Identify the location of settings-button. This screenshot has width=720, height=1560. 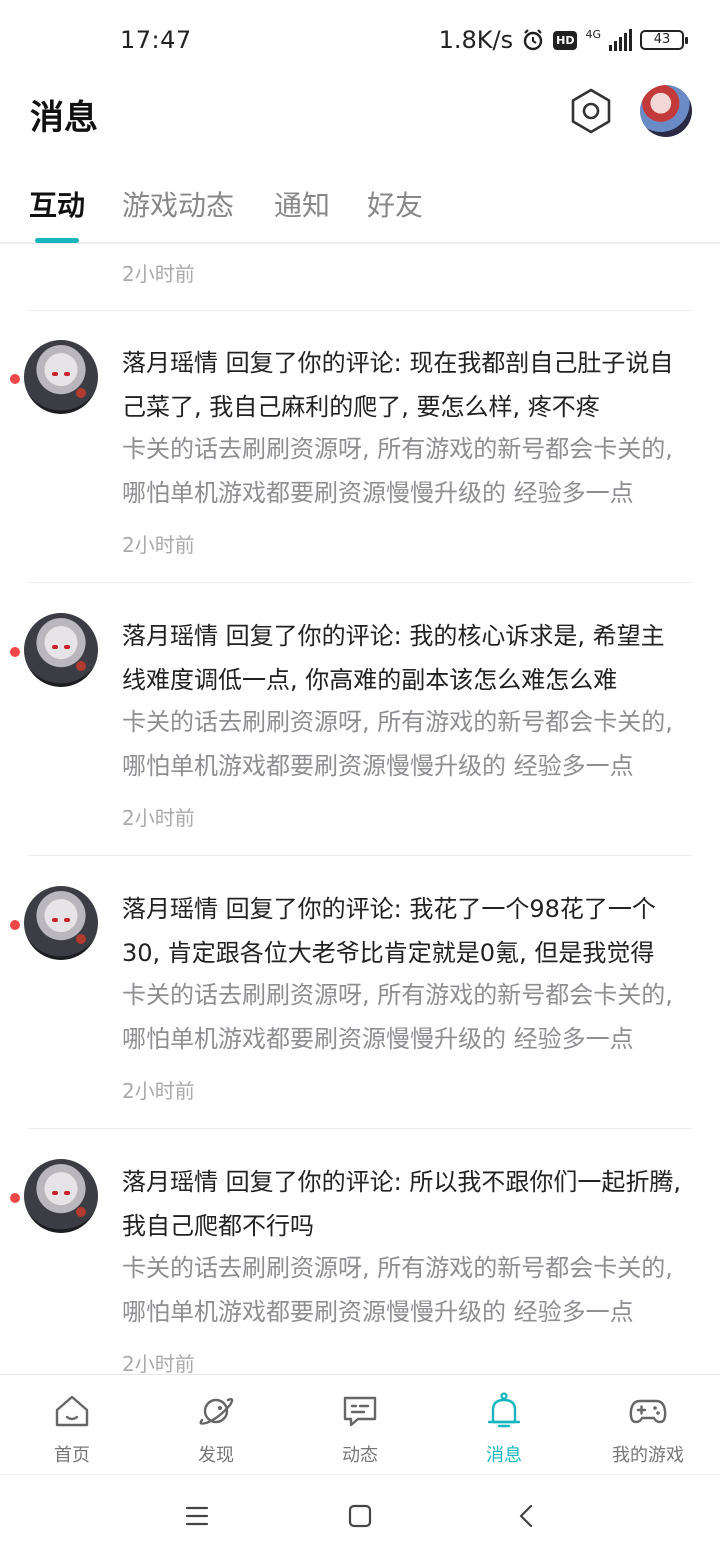
(591, 111).